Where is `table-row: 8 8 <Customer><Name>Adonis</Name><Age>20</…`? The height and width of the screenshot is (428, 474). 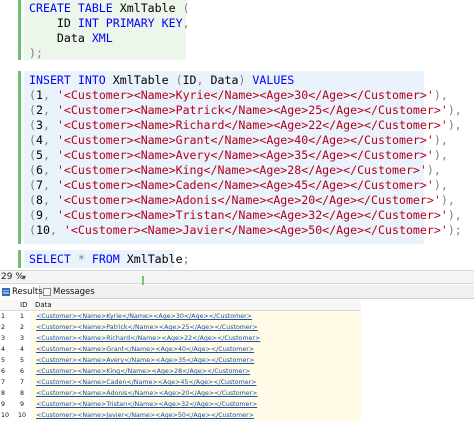 table-row: 8 8 <Customer><Name>Adonis</Name><Age>20</… is located at coordinates (237, 393).